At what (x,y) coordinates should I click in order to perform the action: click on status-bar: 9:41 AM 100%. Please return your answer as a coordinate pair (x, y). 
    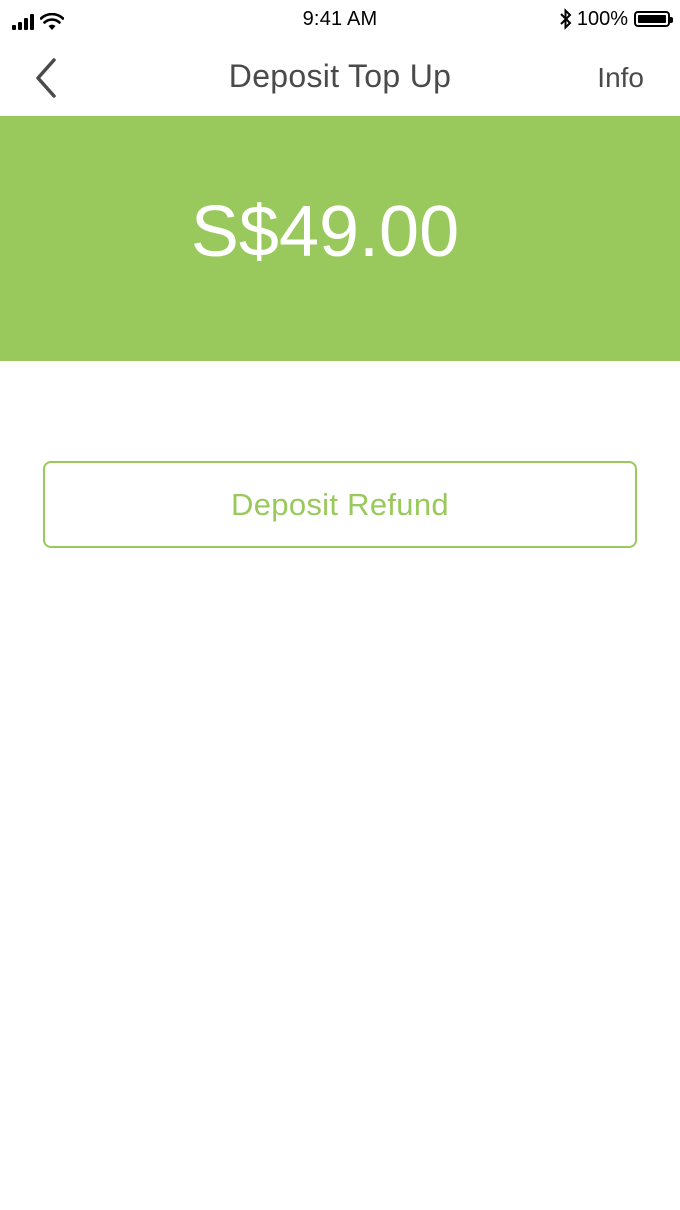
    Looking at the image, I should click on (340, 20).